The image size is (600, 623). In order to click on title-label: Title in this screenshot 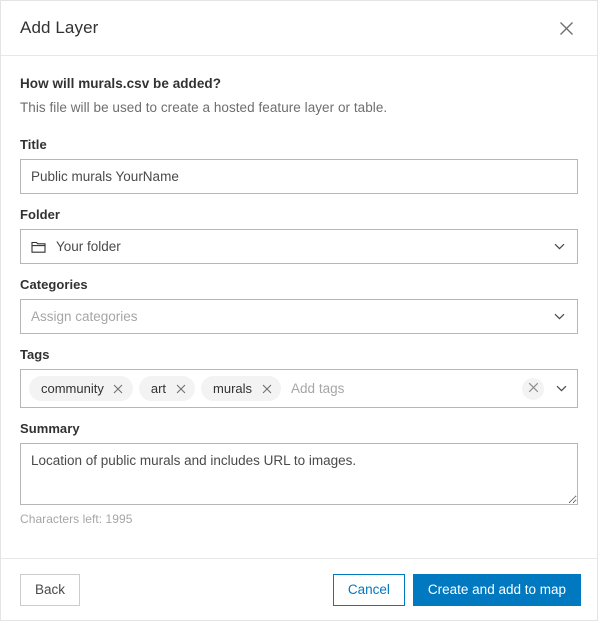, I will do `click(33, 144)`.